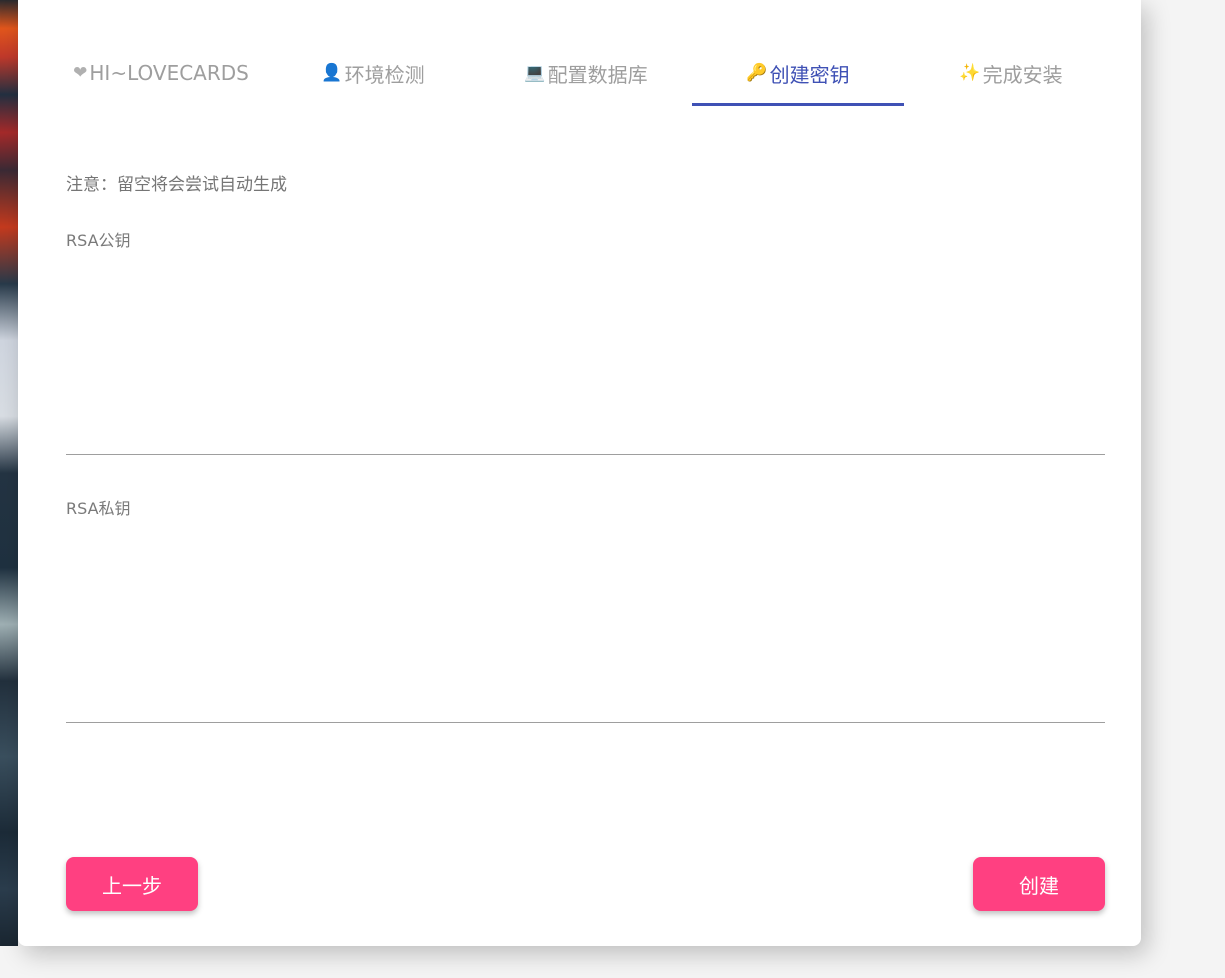 The height and width of the screenshot is (978, 1225). What do you see at coordinates (1039, 884) in the screenshot?
I see `create-button: 创建` at bounding box center [1039, 884].